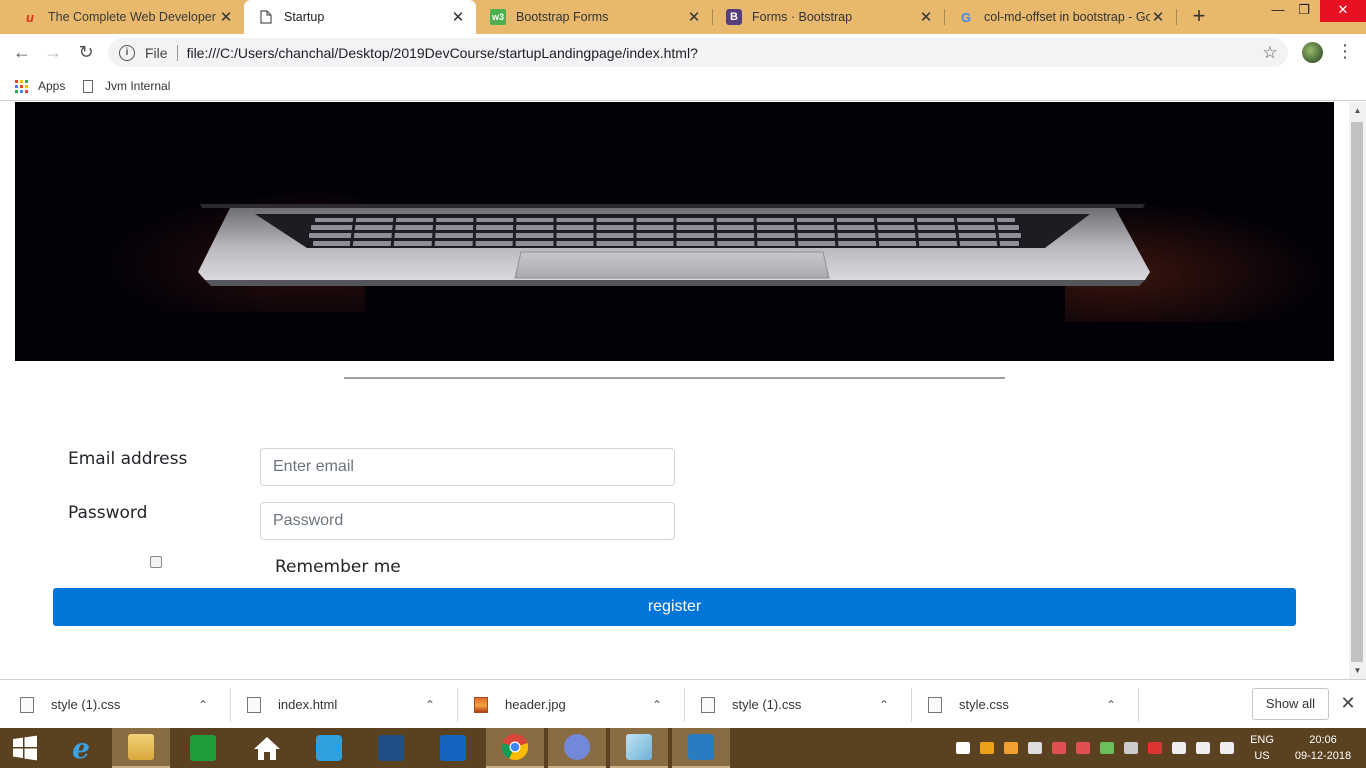 This screenshot has width=1366, height=768. I want to click on section-divider, so click(674, 378).